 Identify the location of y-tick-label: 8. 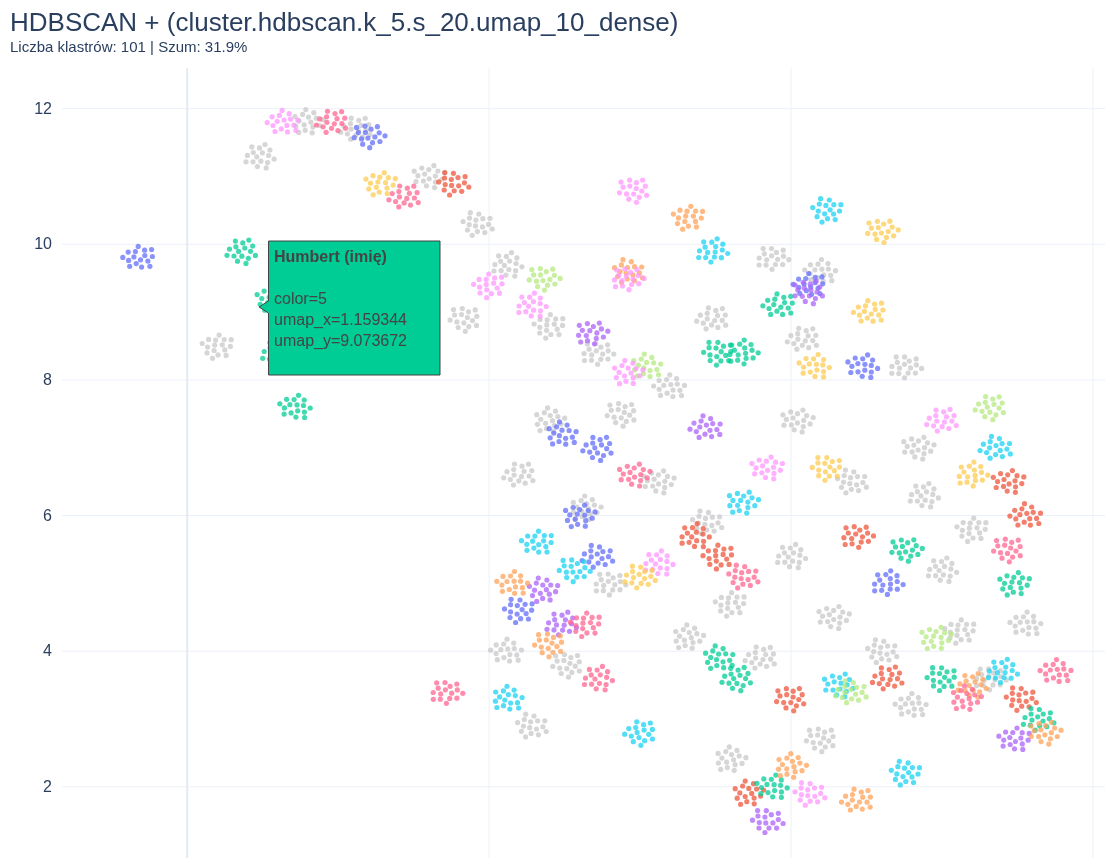
(47, 379).